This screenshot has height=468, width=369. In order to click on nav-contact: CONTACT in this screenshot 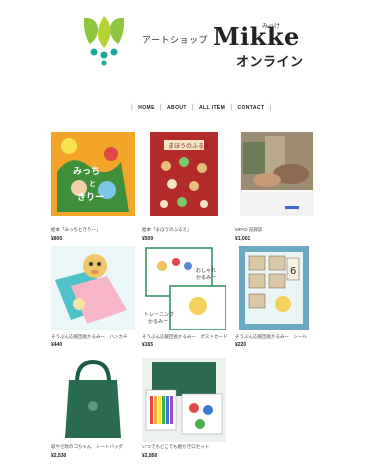, I will do `click(250, 108)`.